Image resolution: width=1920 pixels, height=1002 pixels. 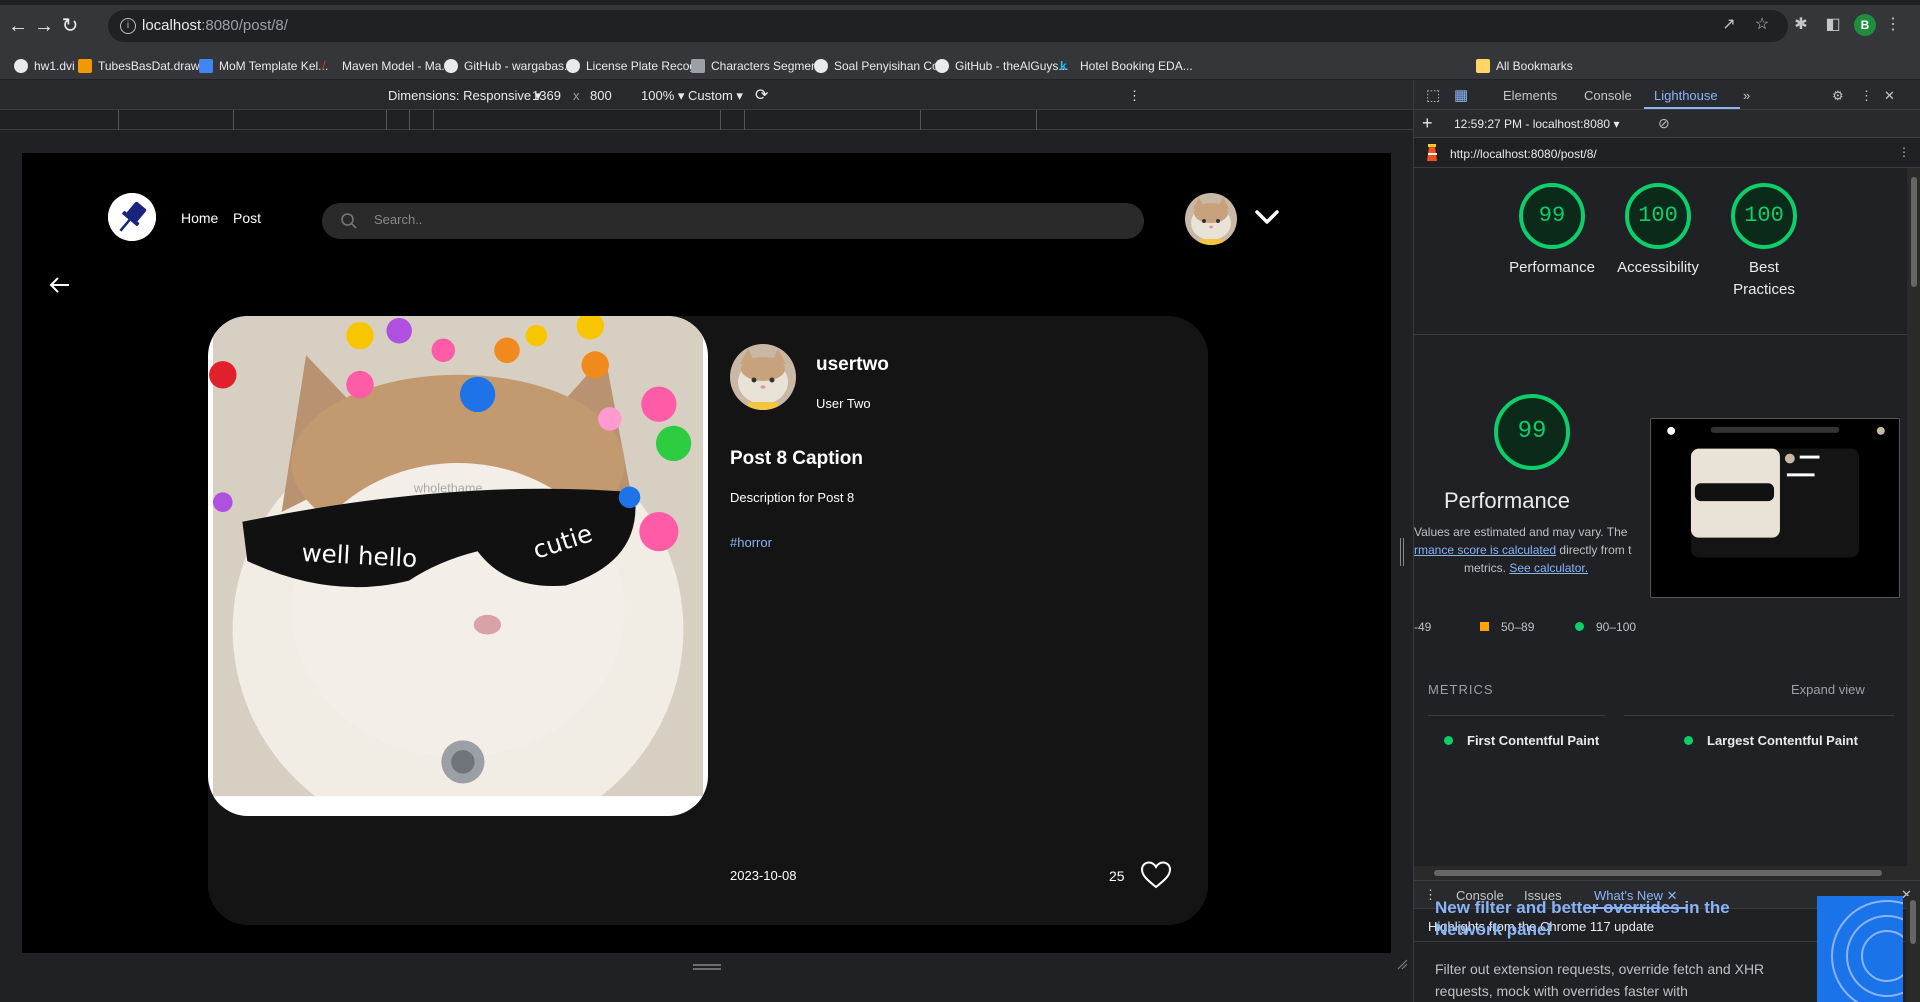 What do you see at coordinates (706, 120) in the screenshot?
I see `media-query-ruler` at bounding box center [706, 120].